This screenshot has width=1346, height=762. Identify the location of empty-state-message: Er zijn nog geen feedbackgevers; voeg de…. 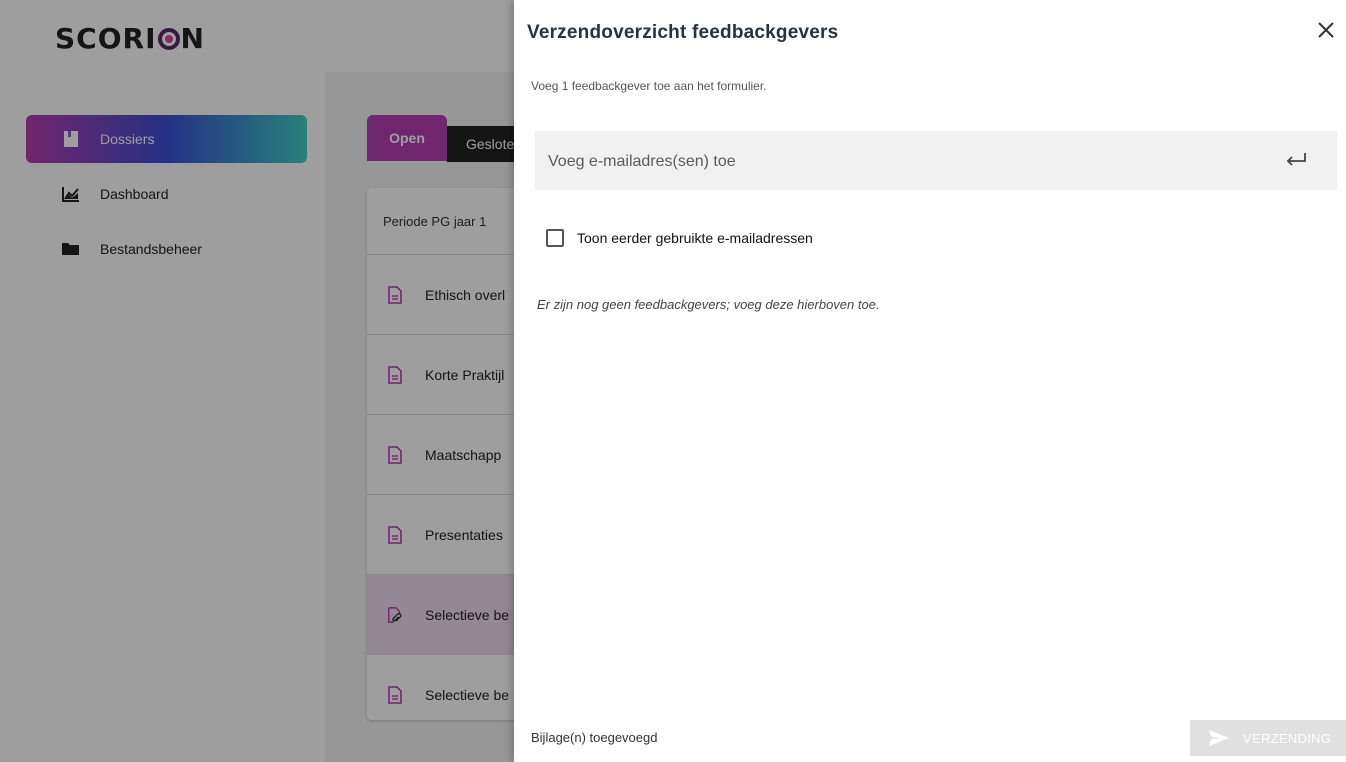
(708, 304).